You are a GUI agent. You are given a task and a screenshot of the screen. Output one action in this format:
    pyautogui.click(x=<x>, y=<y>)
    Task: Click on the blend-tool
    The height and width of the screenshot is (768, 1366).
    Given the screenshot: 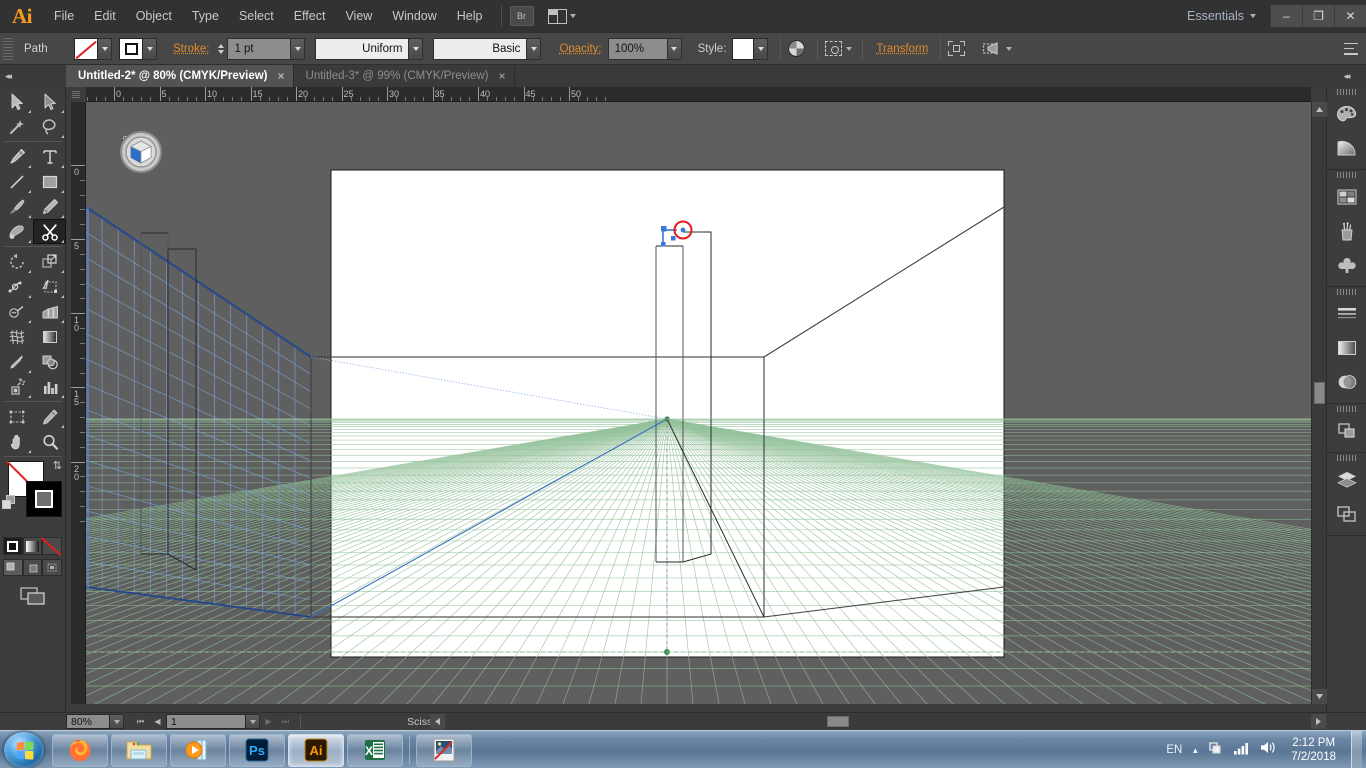 What is the action you would take?
    pyautogui.click(x=49, y=361)
    